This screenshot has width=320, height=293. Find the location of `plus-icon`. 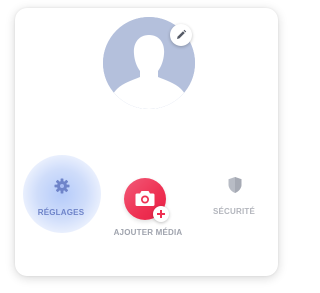

plus-icon is located at coordinates (161, 214).